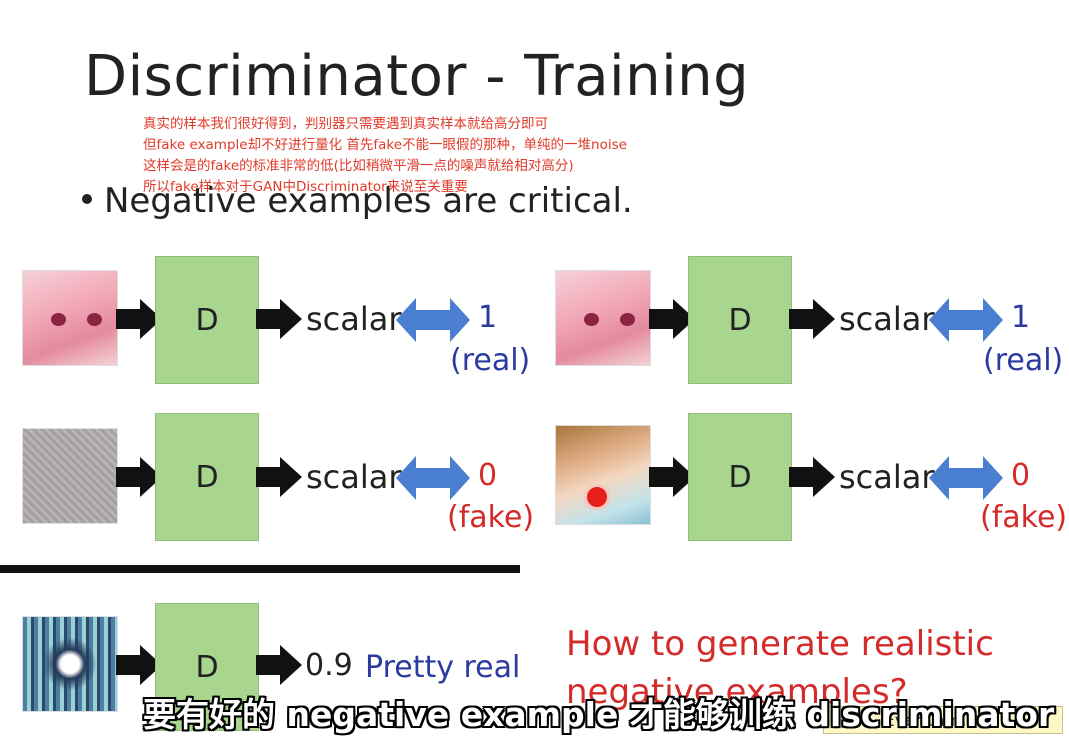 The image size is (1069, 736). Describe the element at coordinates (603, 475) in the screenshot. I see `bad-anime-face-image` at that location.